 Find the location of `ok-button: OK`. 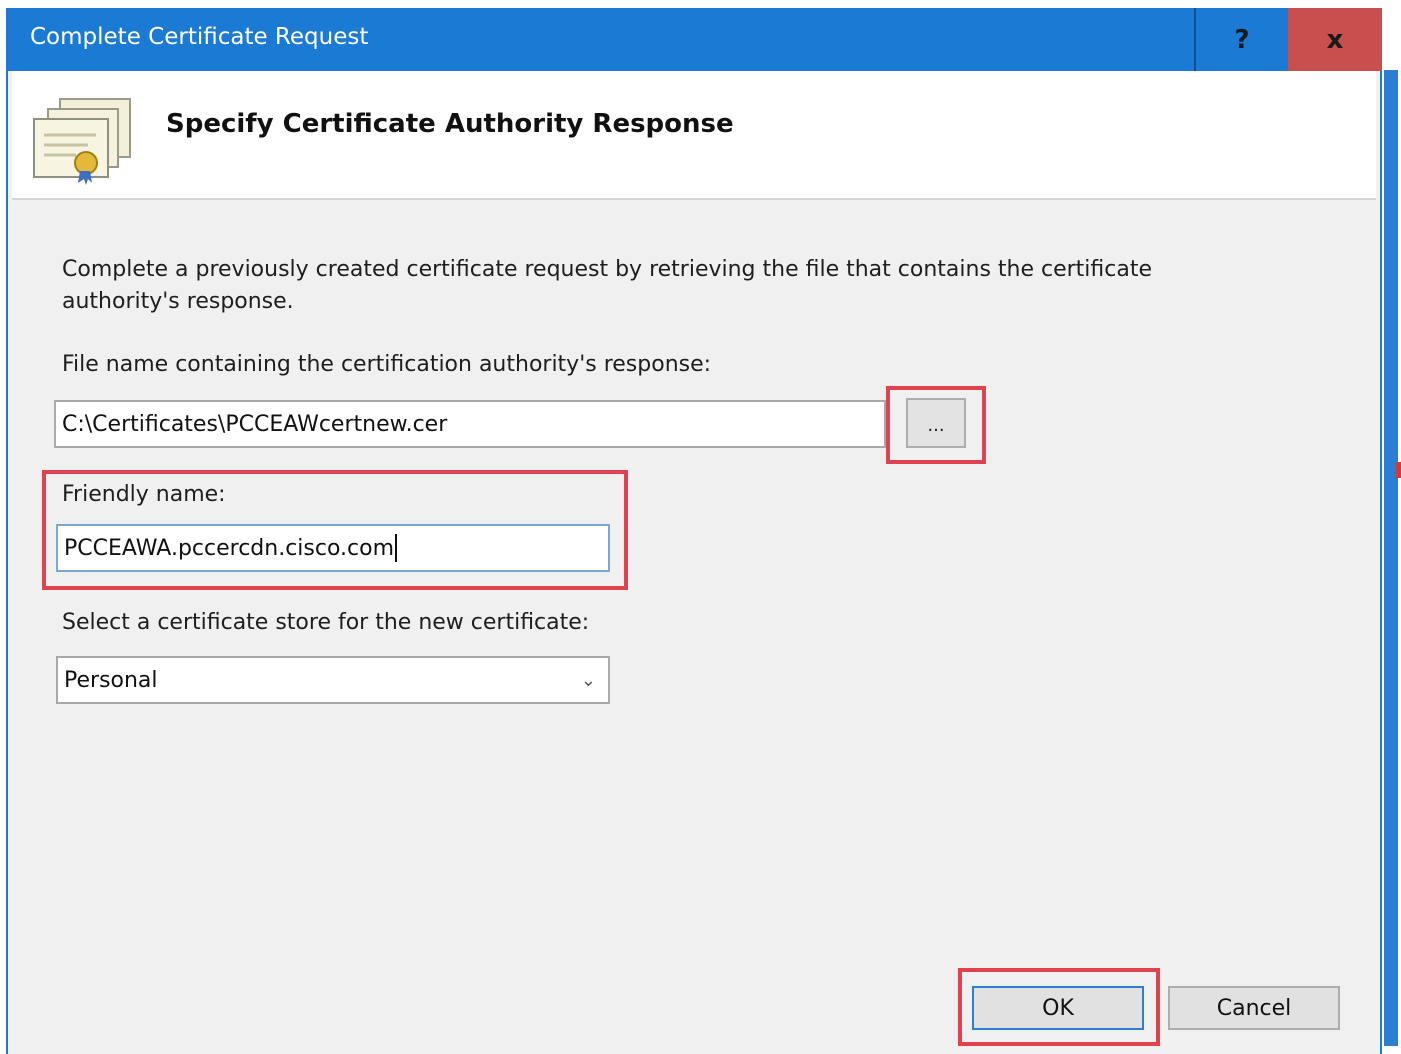

ok-button: OK is located at coordinates (1058, 1008).